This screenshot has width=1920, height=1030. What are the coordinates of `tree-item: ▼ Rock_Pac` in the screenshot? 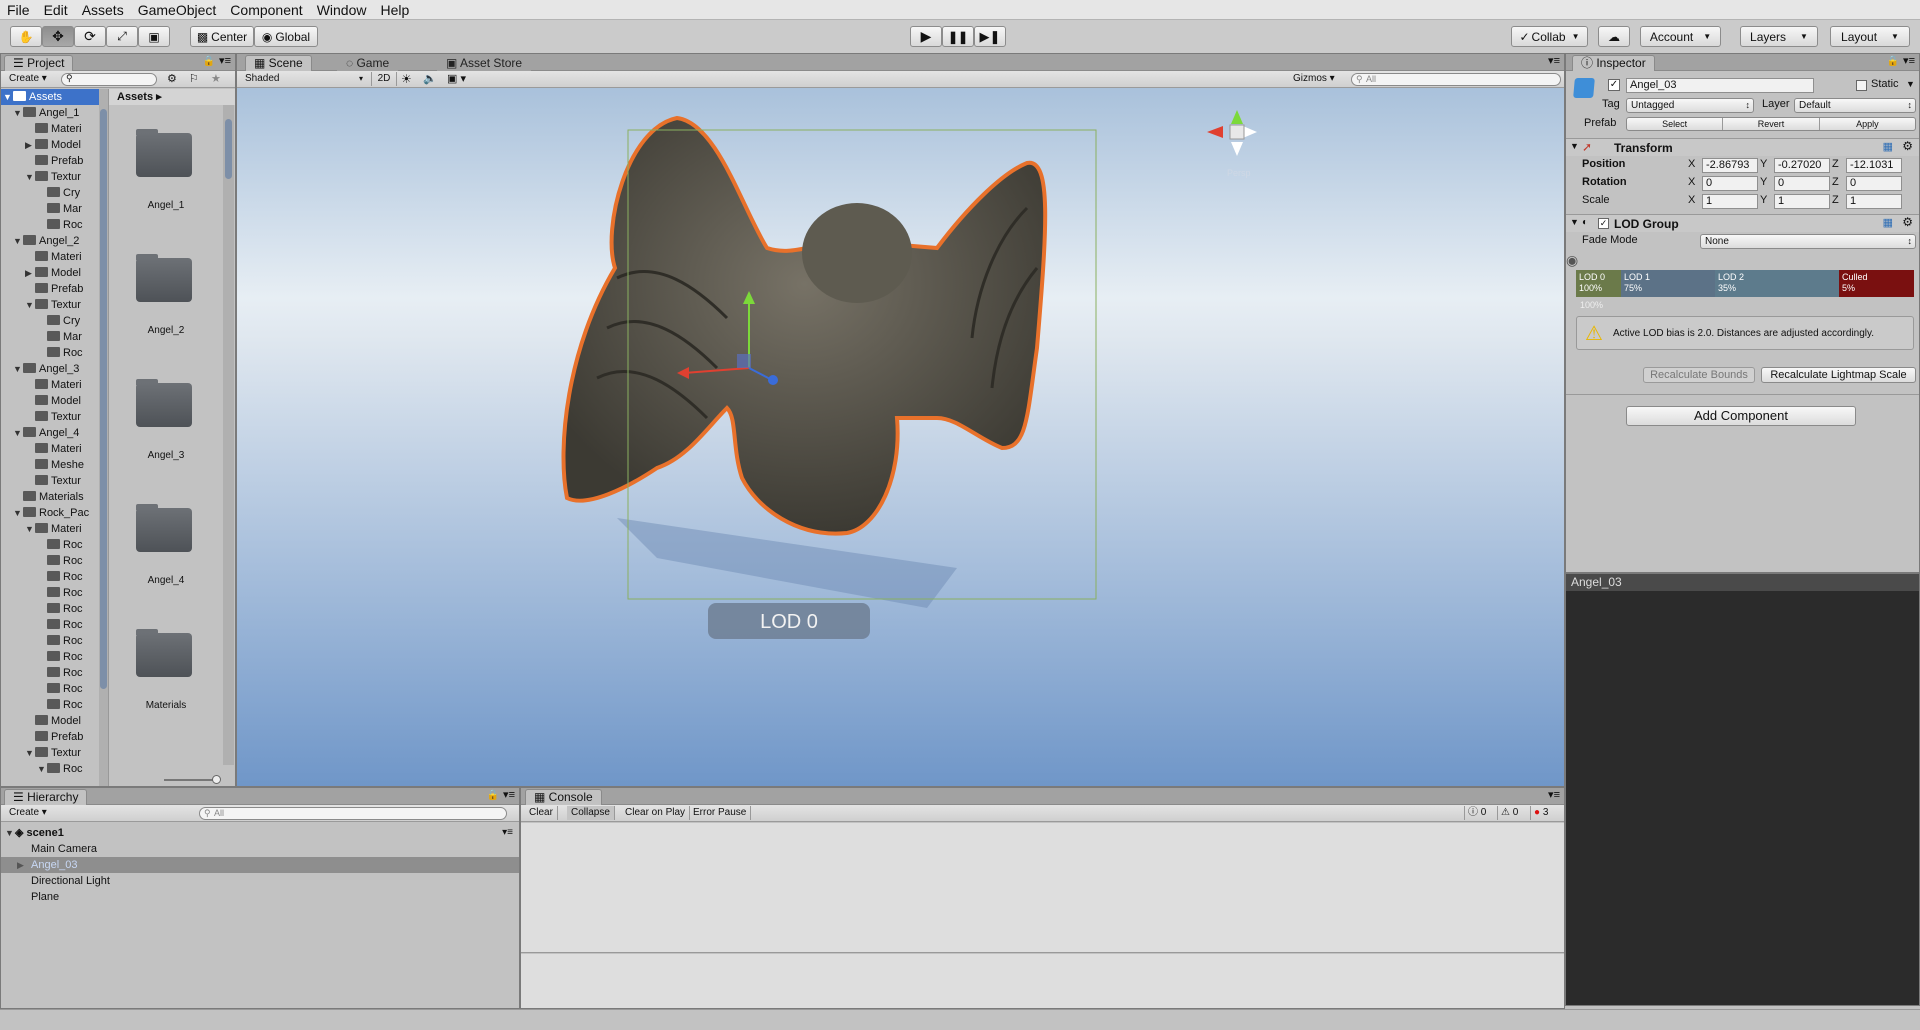 It's located at (51, 513).